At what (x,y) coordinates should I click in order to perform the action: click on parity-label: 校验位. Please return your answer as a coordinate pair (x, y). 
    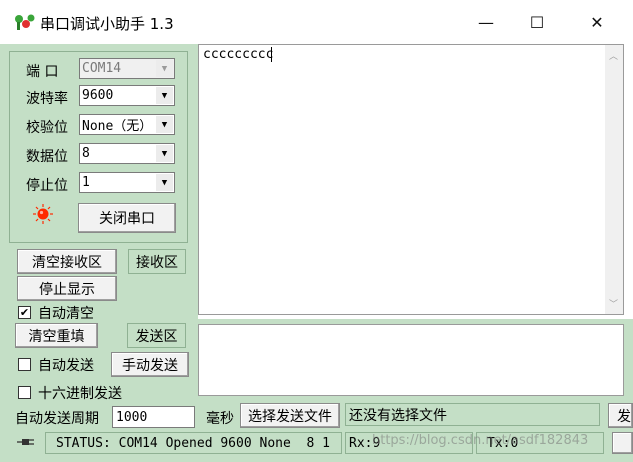
    Looking at the image, I should click on (47, 128).